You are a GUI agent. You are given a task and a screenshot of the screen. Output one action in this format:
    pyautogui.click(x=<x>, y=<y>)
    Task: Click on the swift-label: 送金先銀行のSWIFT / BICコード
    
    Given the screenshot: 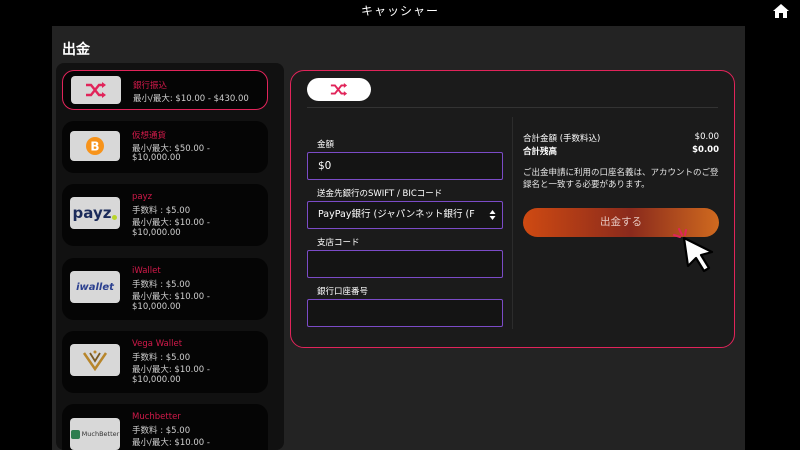 What is the action you would take?
    pyautogui.click(x=380, y=194)
    